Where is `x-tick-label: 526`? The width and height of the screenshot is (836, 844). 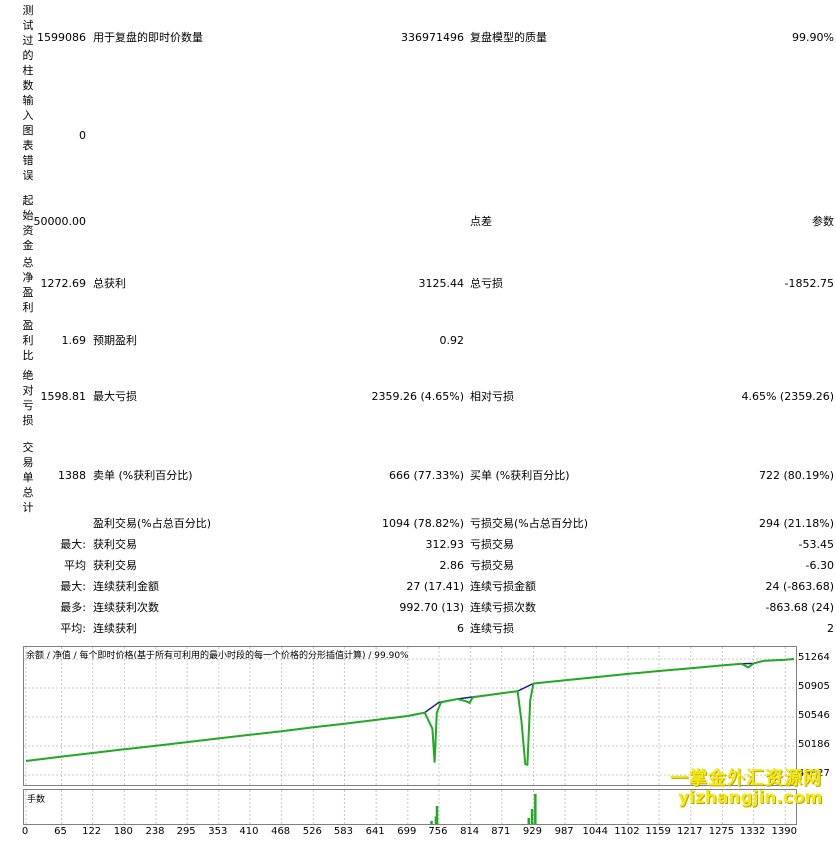 x-tick-label: 526 is located at coordinates (312, 831).